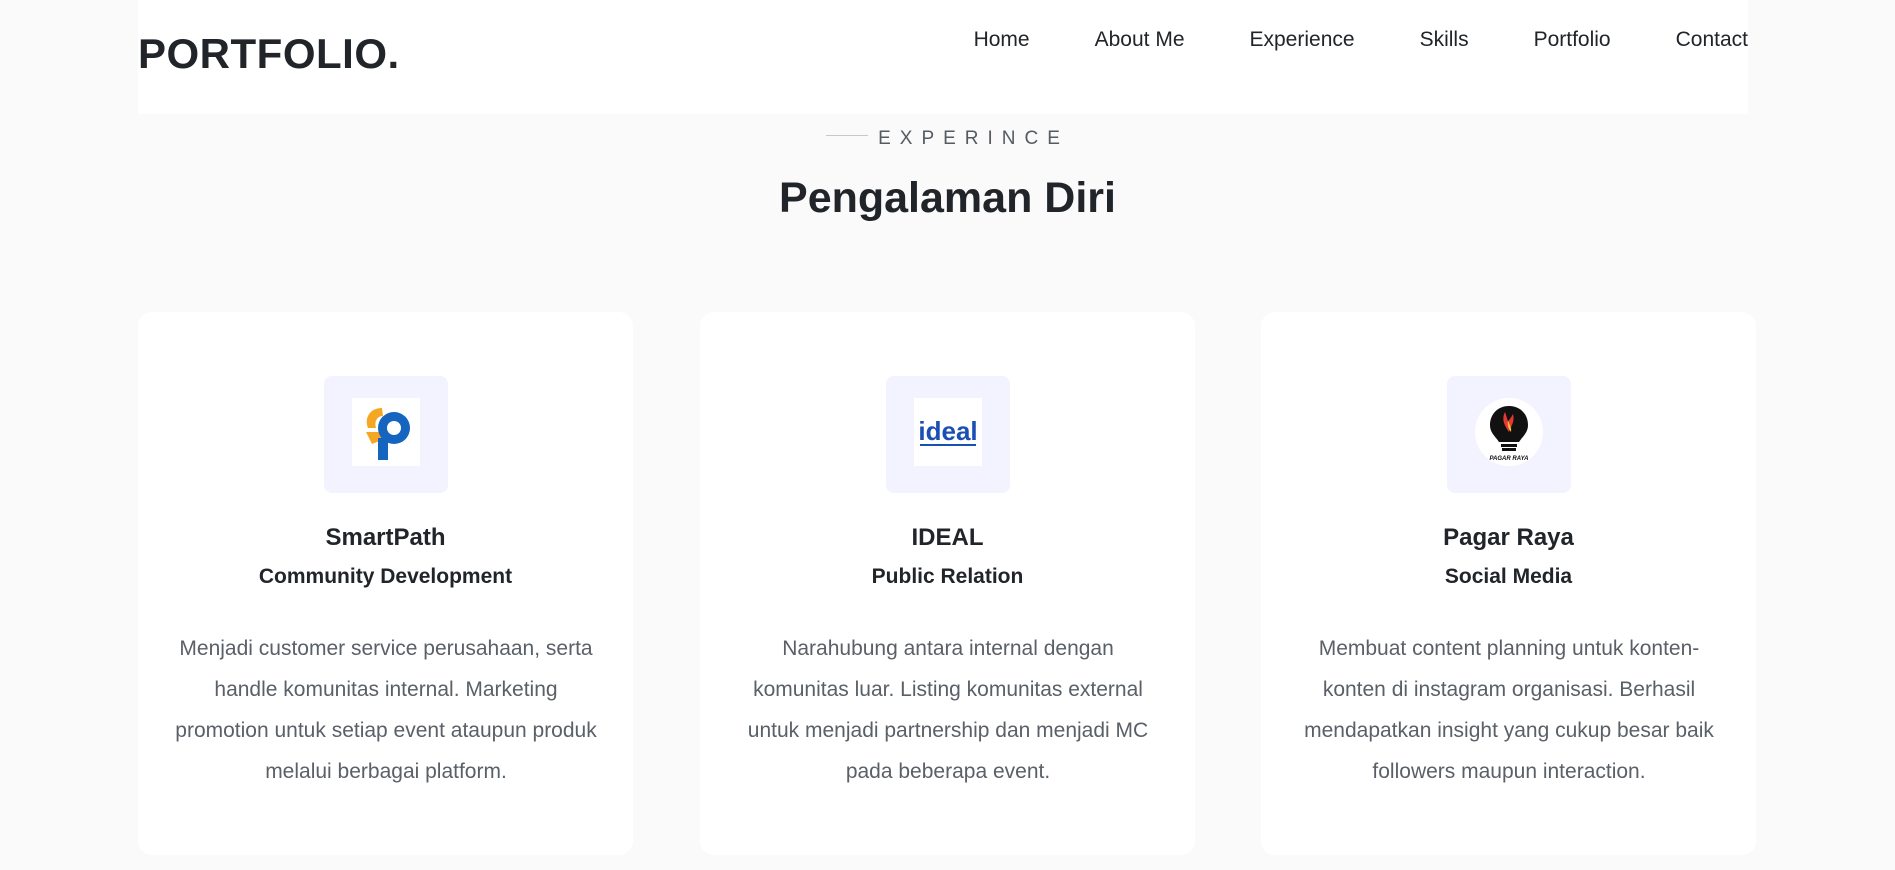  Describe the element at coordinates (1302, 40) in the screenshot. I see `nav-experience: Experience` at that location.